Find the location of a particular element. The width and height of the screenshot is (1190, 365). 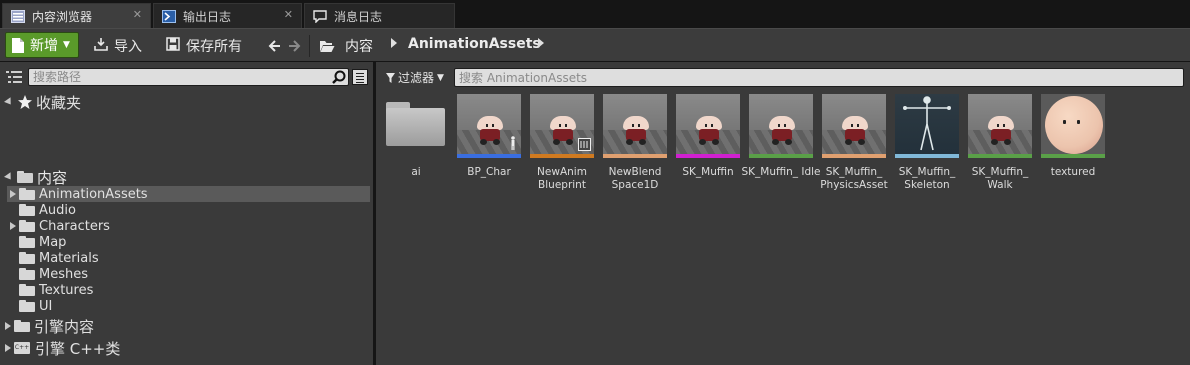

view-options-icon is located at coordinates (360, 77).